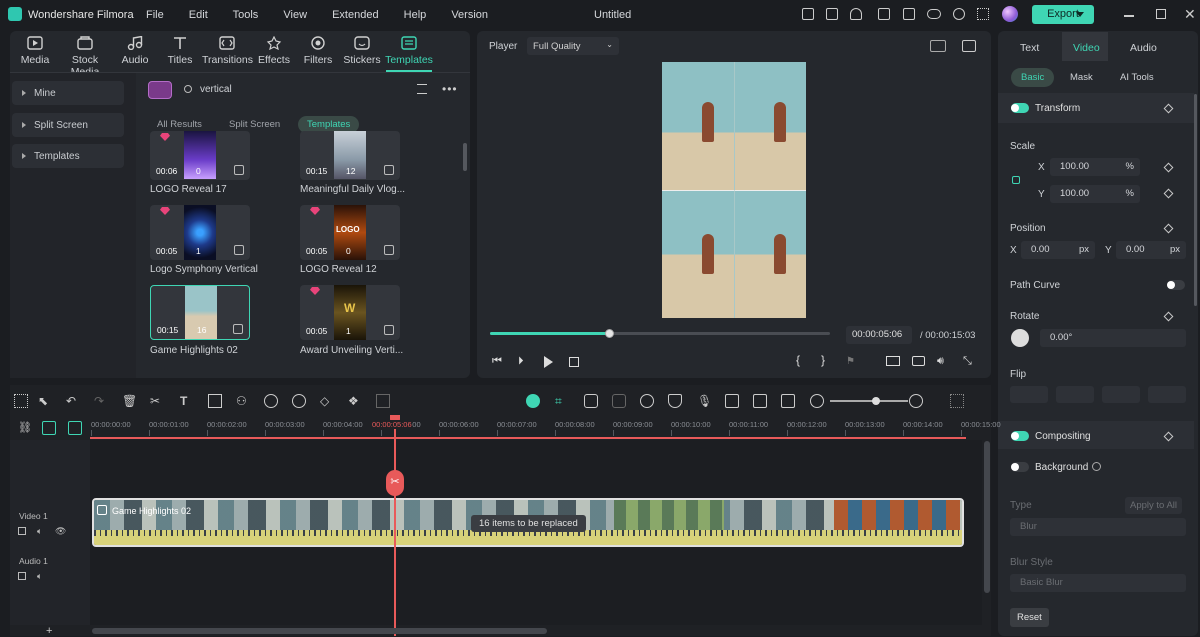 The width and height of the screenshot is (1200, 637). What do you see at coordinates (959, 14) in the screenshot?
I see `headset-icon` at bounding box center [959, 14].